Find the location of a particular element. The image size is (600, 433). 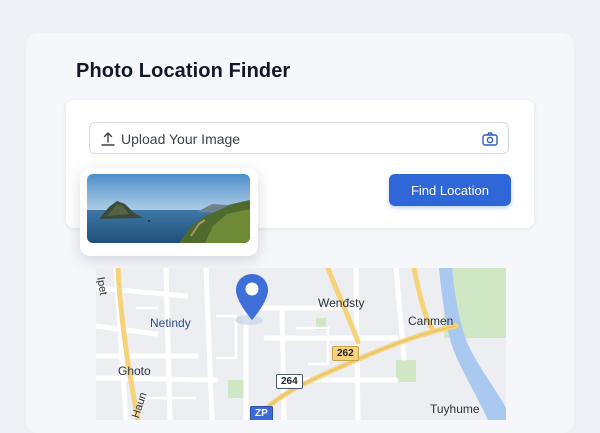

map-label-wendsty: Wenđsty is located at coordinates (341, 303).